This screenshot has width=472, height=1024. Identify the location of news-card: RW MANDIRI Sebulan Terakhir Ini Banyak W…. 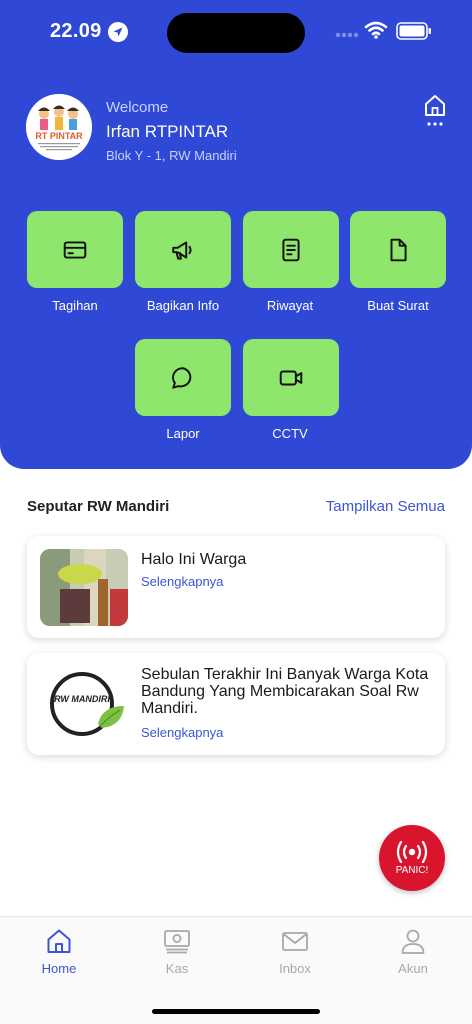
(236, 704).